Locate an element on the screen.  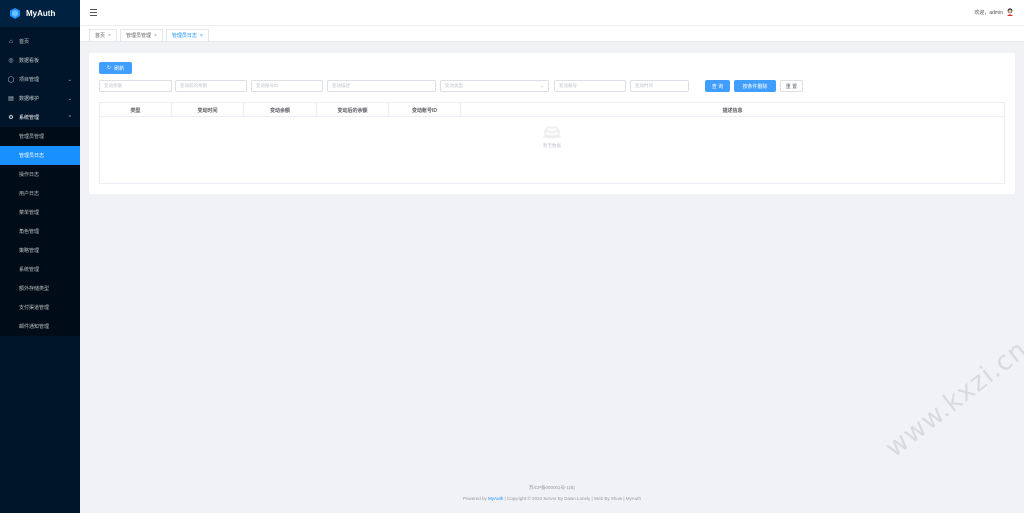
empty-state: 暂无数据 is located at coordinates (552, 137).